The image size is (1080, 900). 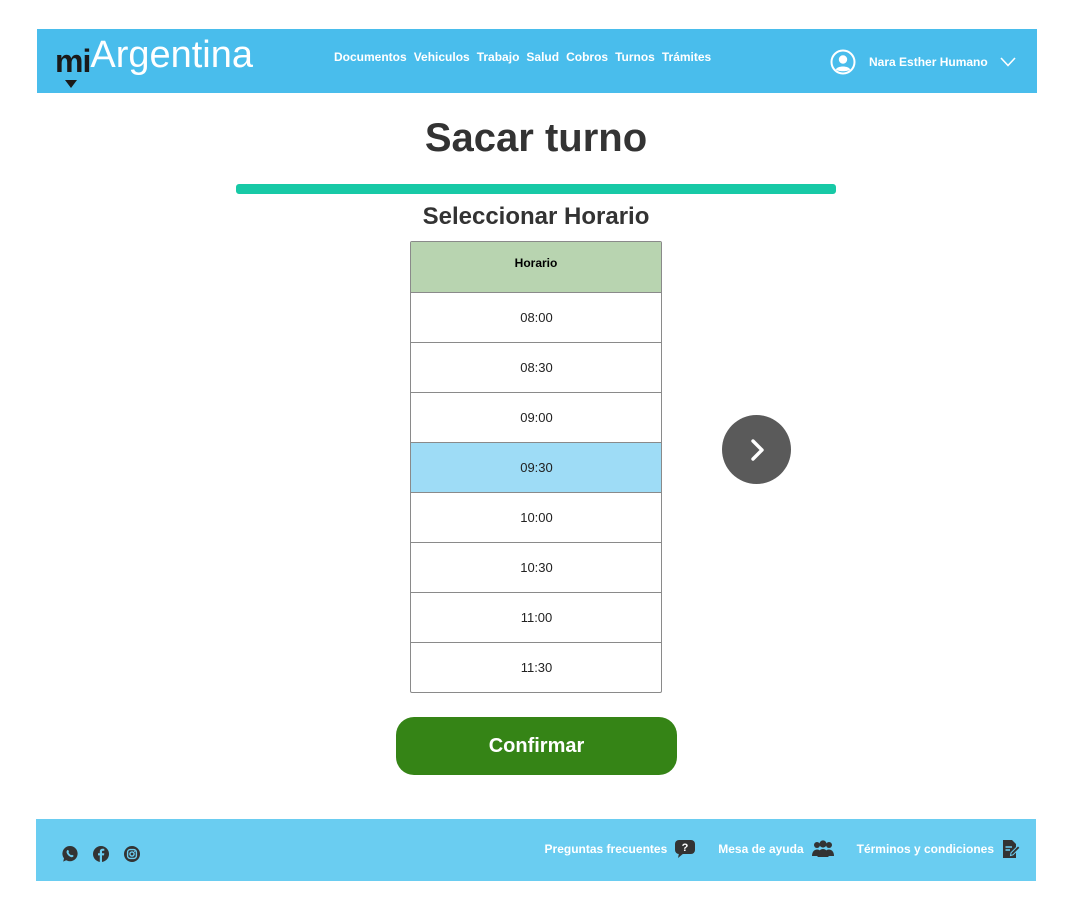 What do you see at coordinates (587, 57) in the screenshot?
I see `nav-item-cobros: Cobros` at bounding box center [587, 57].